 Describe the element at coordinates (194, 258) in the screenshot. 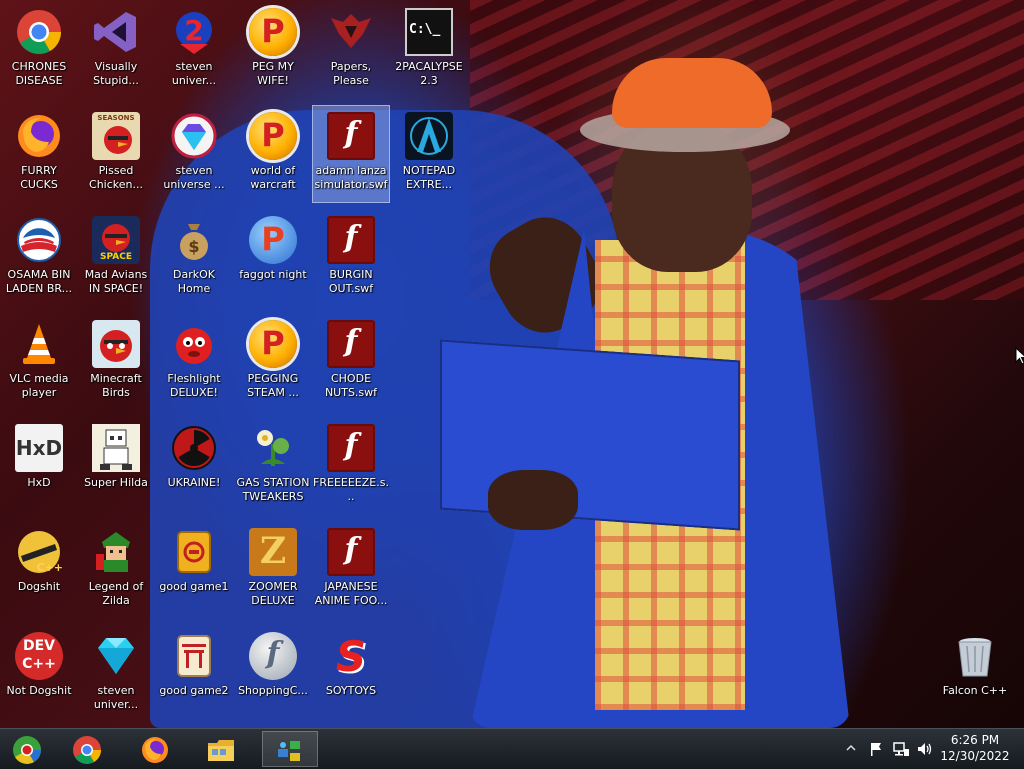

I see `desktop-icon-darkok-home: $ DarkOK Home` at that location.